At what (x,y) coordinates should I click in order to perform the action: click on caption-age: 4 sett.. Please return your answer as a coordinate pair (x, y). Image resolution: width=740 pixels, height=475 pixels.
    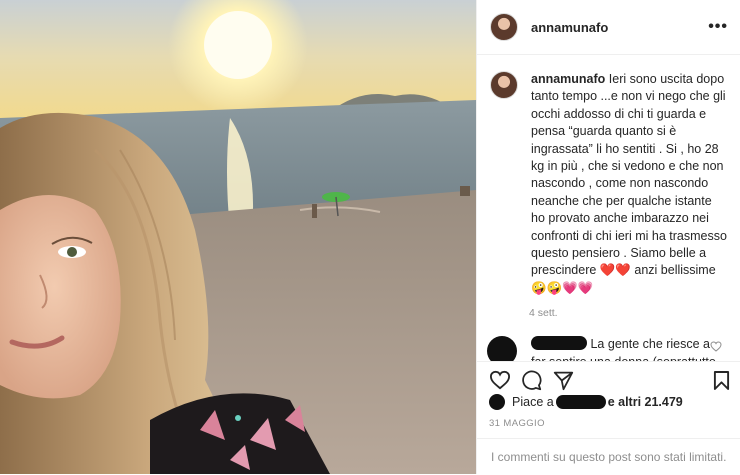
    Looking at the image, I should click on (634, 313).